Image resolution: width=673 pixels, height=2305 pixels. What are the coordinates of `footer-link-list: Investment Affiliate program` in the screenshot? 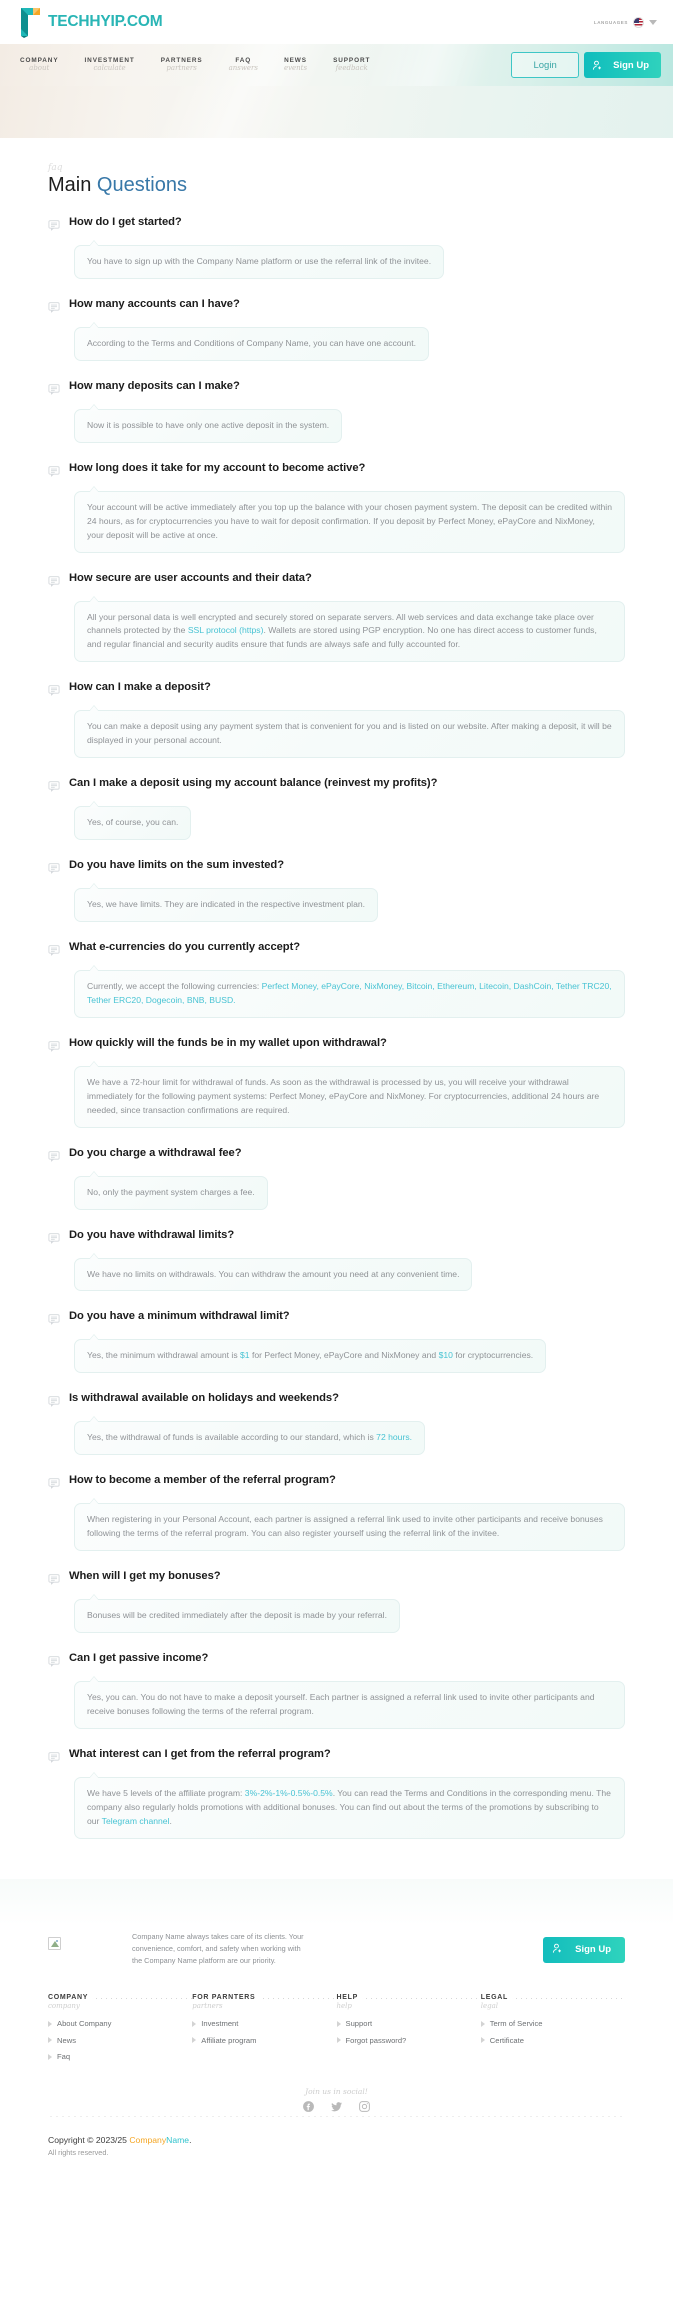 It's located at (264, 2032).